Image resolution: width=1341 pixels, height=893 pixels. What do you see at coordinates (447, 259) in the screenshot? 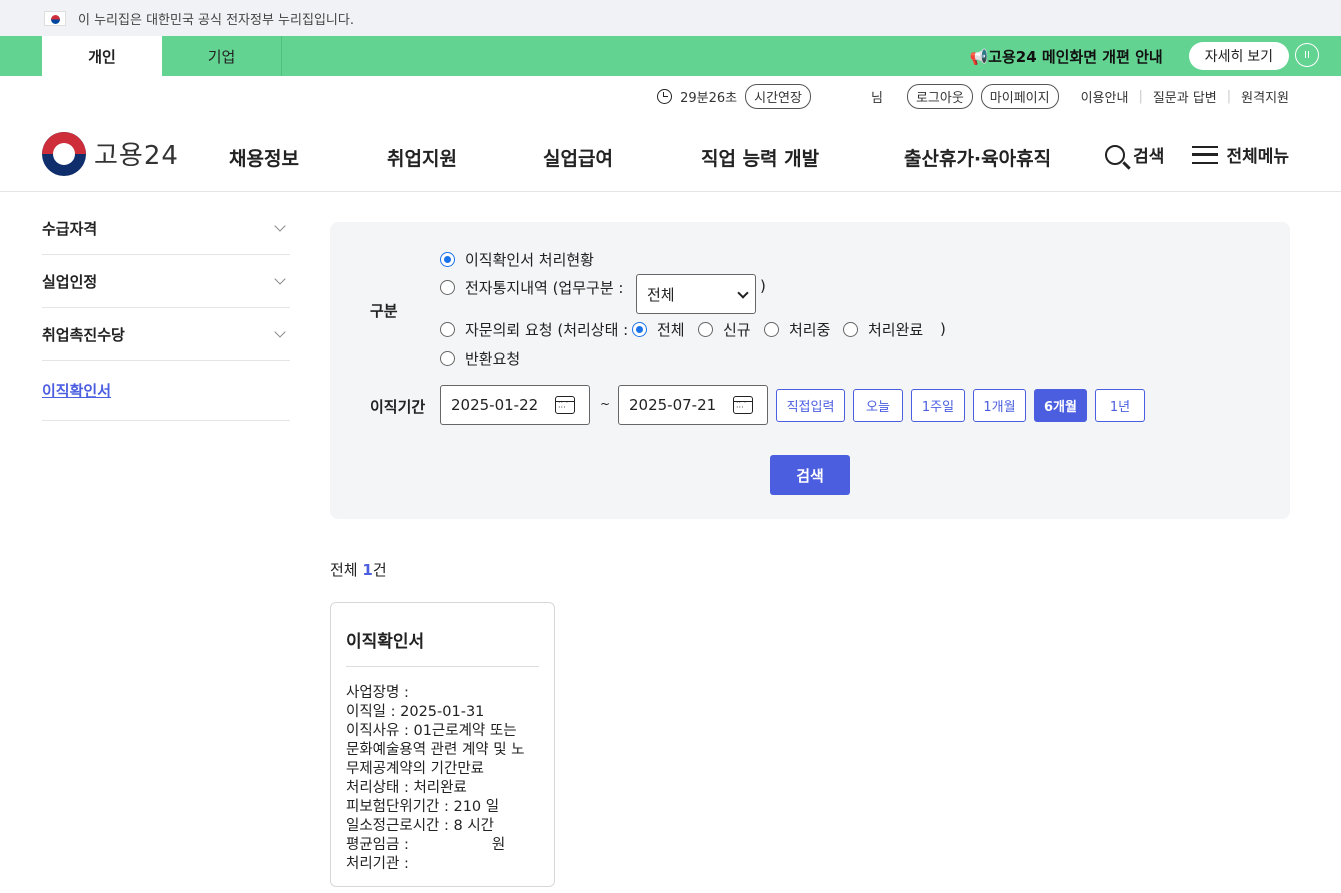
I see `radio-status` at bounding box center [447, 259].